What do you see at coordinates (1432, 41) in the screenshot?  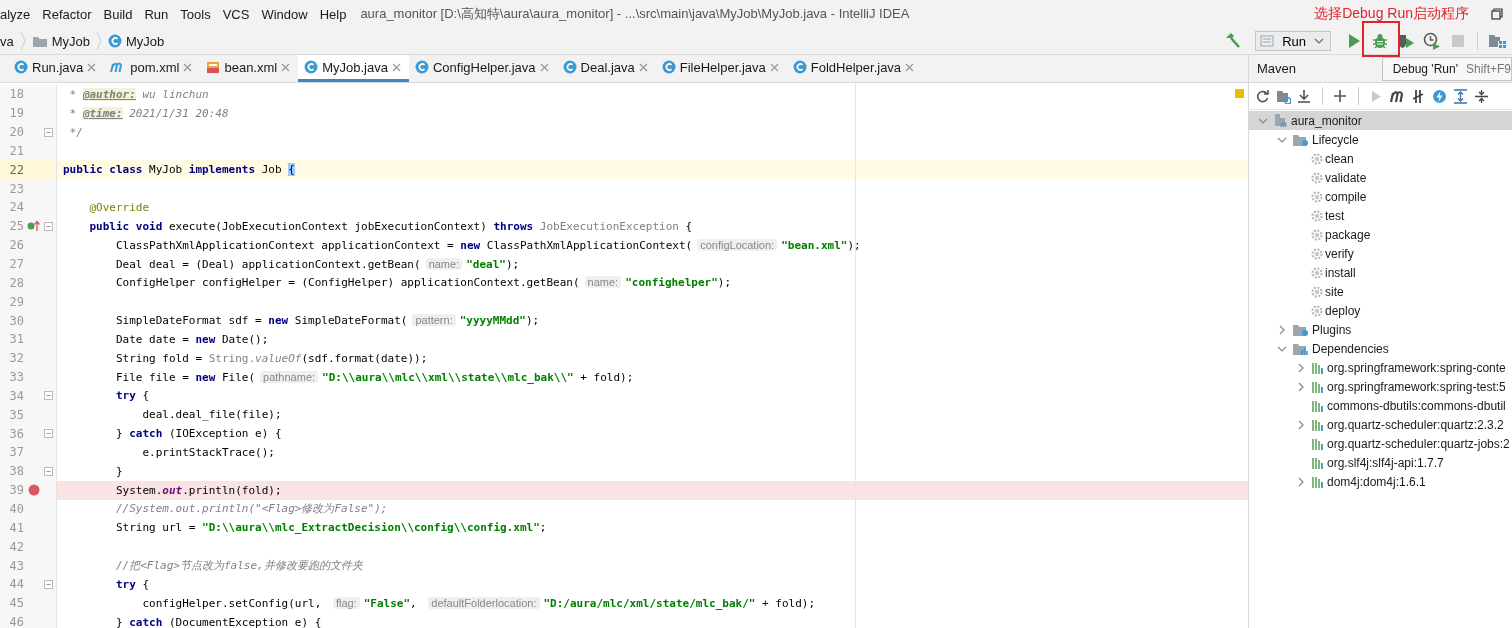 I see `clock-play-icon` at bounding box center [1432, 41].